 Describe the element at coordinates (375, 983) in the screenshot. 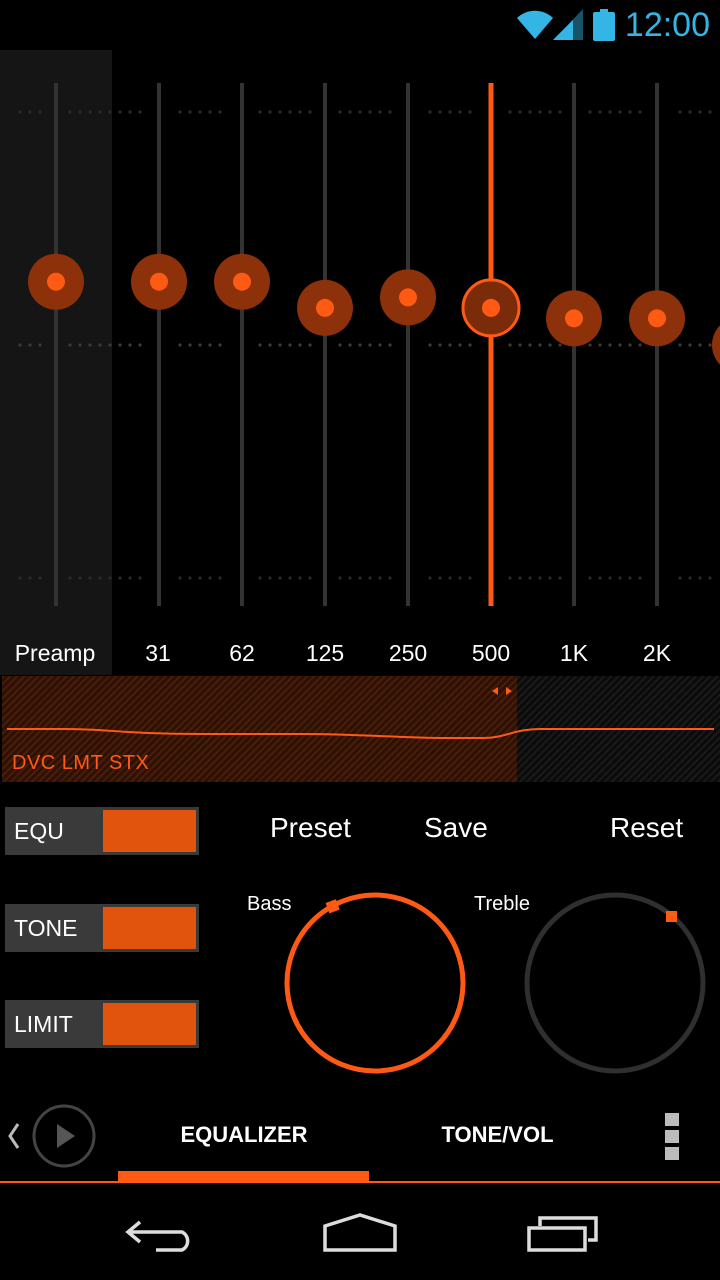

I see `bass-knob` at that location.